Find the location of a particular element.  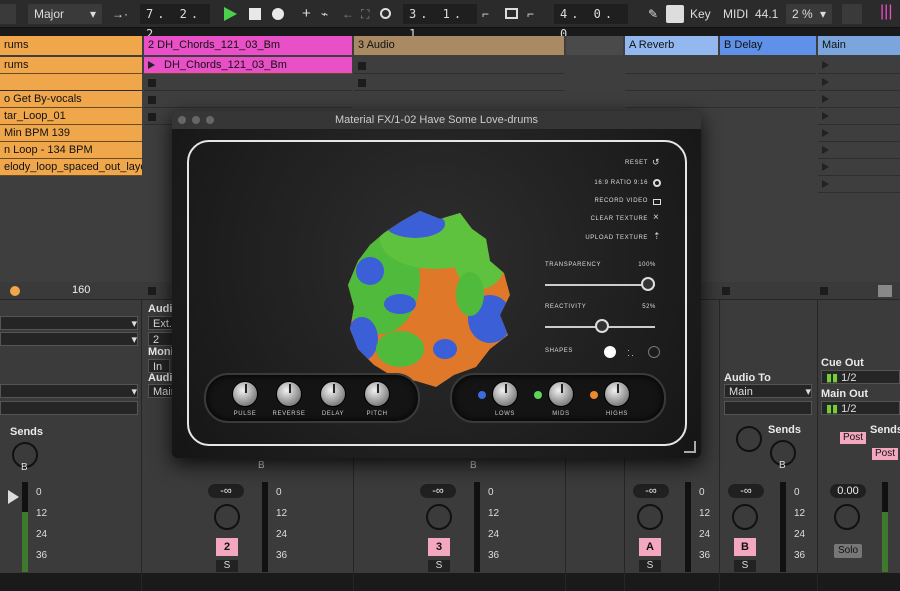

scale-root-box is located at coordinates (8, 14).